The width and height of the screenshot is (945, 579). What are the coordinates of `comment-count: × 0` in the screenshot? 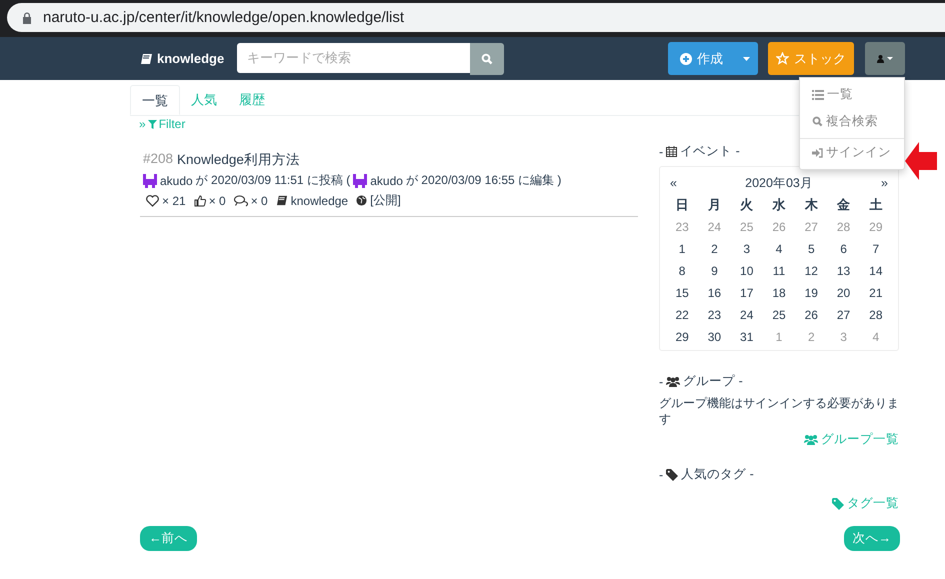 It's located at (259, 201).